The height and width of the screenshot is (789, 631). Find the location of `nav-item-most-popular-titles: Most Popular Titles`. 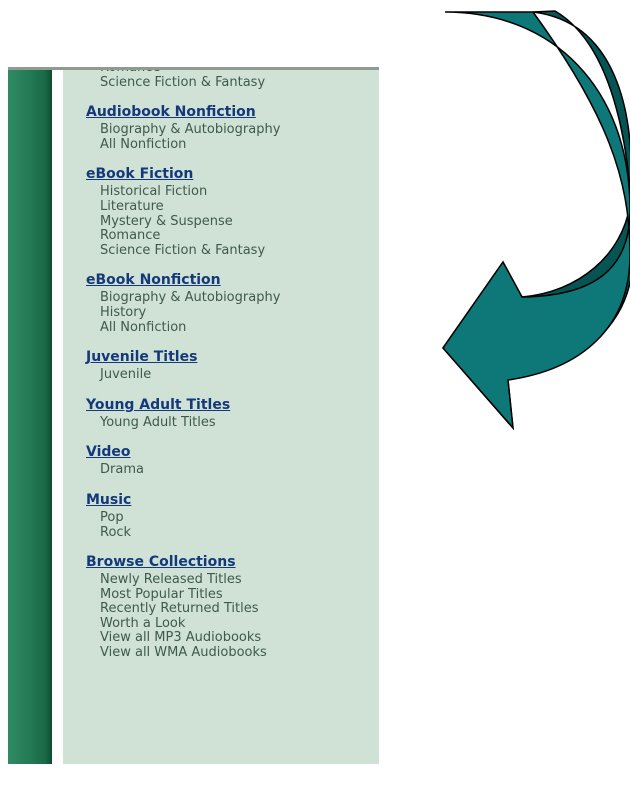

nav-item-most-popular-titles: Most Popular Titles is located at coordinates (231, 595).